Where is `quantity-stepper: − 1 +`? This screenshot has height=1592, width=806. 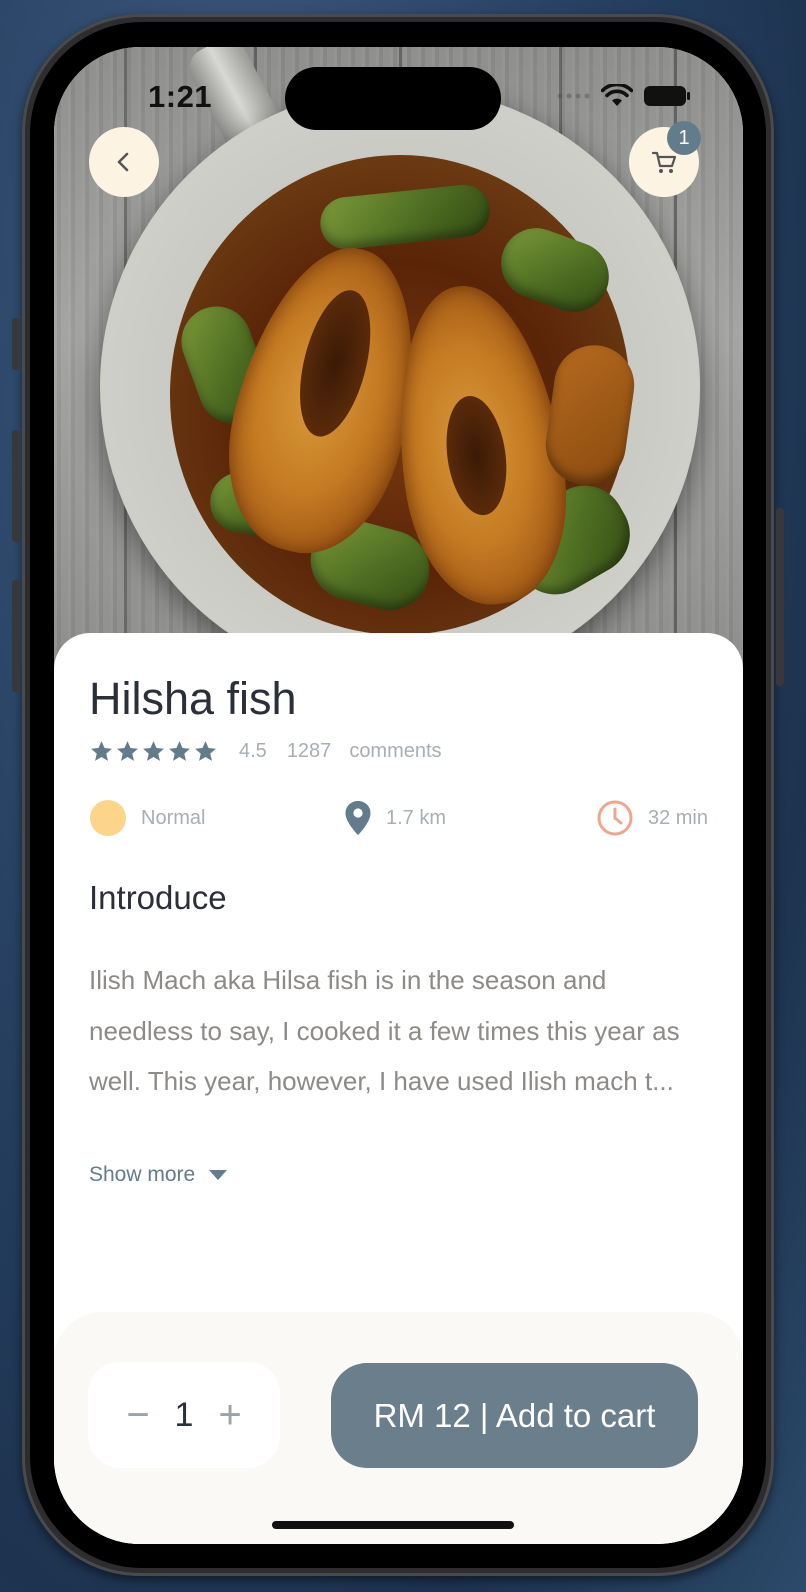 quantity-stepper: − 1 + is located at coordinates (184, 1415).